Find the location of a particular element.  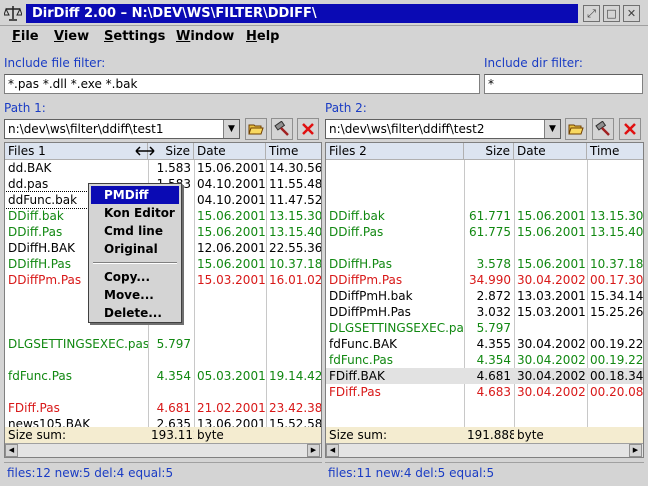

scales-icon is located at coordinates (13, 13).